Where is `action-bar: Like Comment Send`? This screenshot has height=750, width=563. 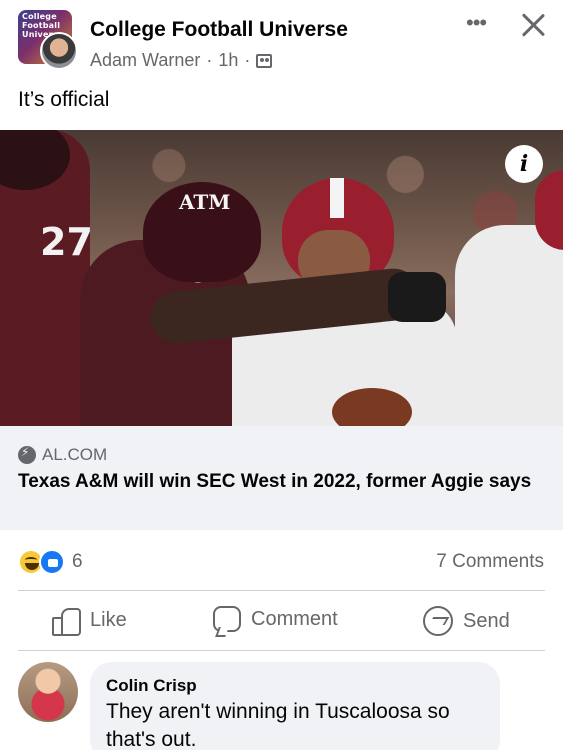
action-bar: Like Comment Send is located at coordinates (281, 621).